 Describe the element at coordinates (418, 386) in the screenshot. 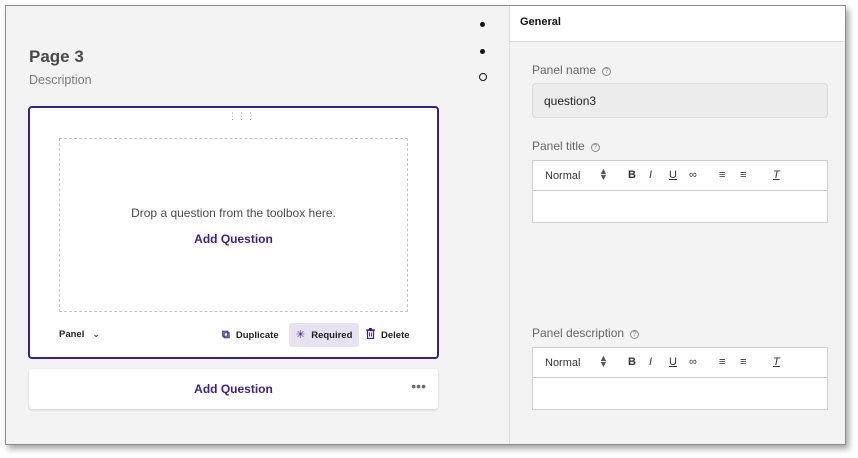

I see `more-options-icon: •••` at that location.